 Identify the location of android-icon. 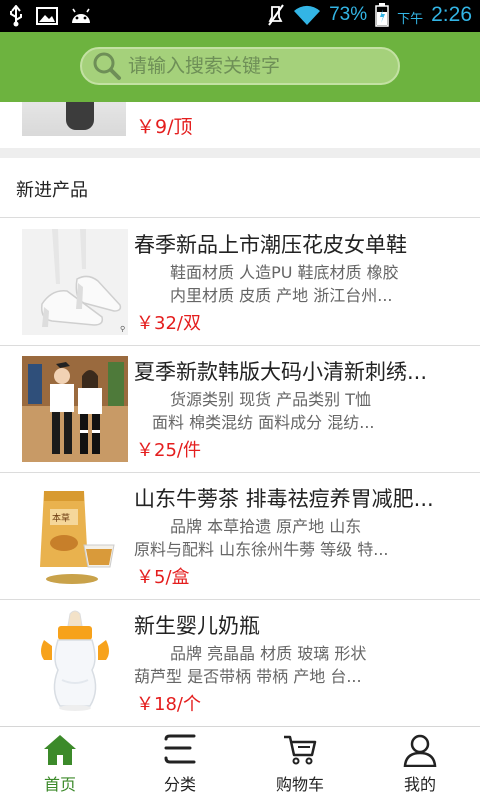
(81, 15).